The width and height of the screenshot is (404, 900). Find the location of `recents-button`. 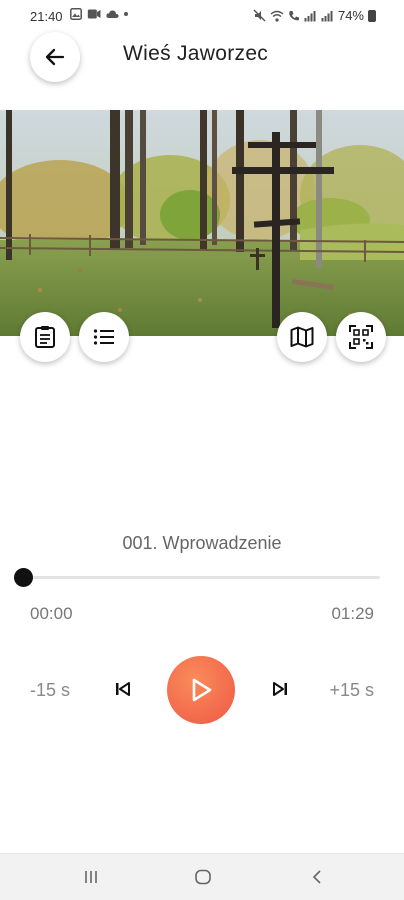

recents-button is located at coordinates (91, 877).